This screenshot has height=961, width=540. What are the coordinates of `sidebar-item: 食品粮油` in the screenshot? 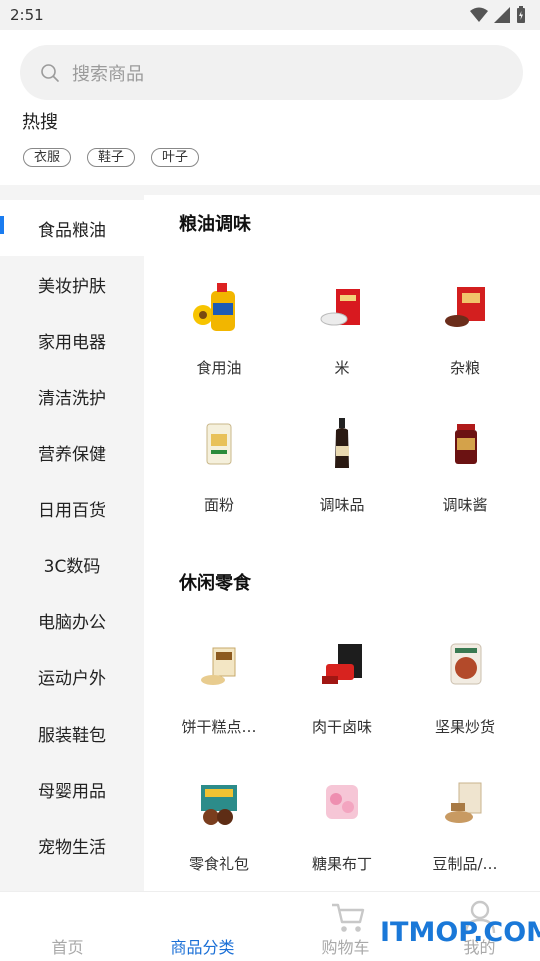 It's located at (72, 228).